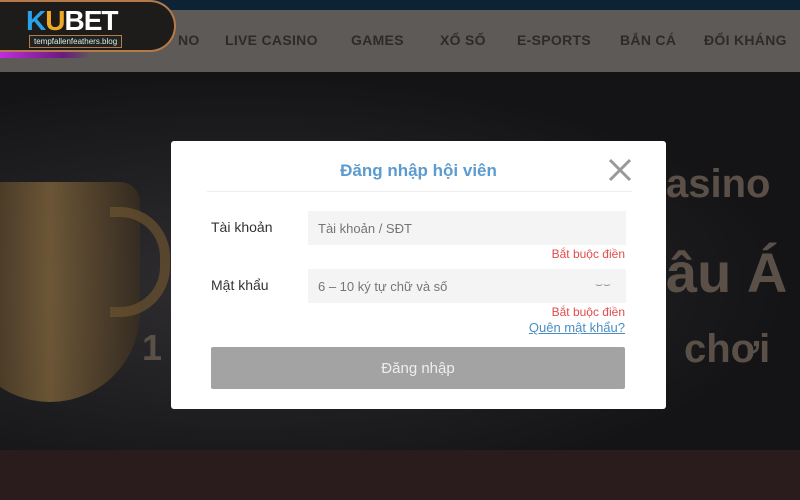 This screenshot has width=800, height=500. Describe the element at coordinates (727, 272) in the screenshot. I see `hero-text: âu Á` at that location.